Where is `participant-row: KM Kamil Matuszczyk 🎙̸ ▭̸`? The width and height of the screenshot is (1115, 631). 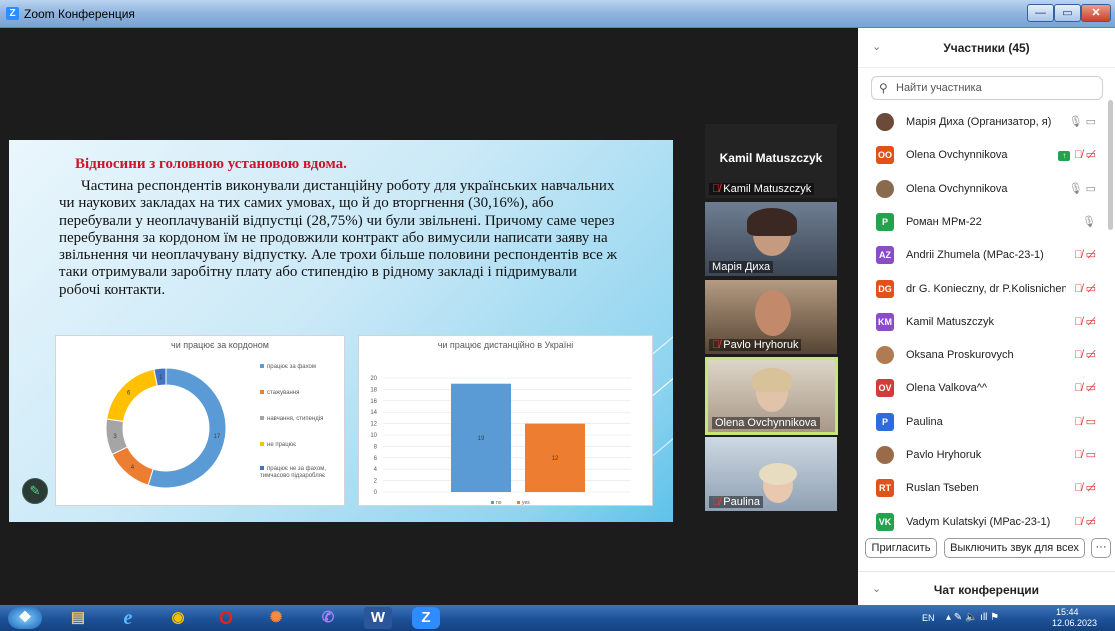 participant-row: KM Kamil Matuszczyk 🎙̸ ▭̸ is located at coordinates (982, 322).